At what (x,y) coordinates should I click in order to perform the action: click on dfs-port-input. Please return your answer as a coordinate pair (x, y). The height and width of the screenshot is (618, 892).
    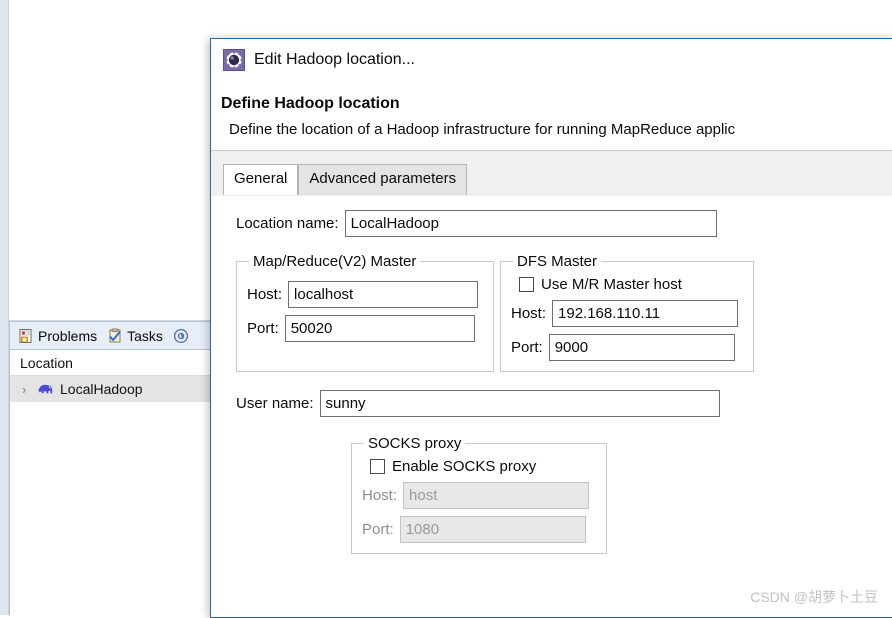
    Looking at the image, I should click on (641, 347).